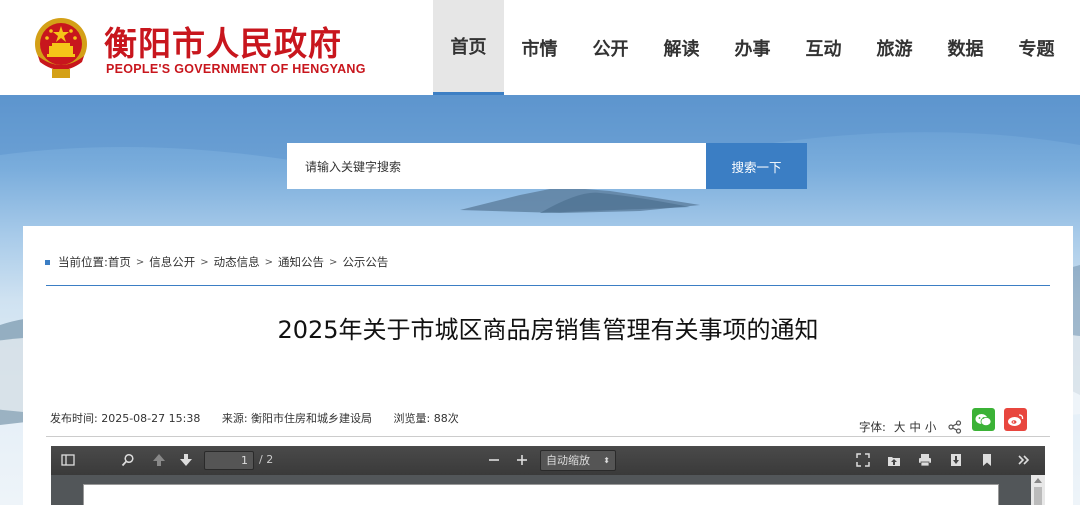 Image resolution: width=1080 pixels, height=505 pixels. I want to click on national-emblem-icon, so click(61, 48).